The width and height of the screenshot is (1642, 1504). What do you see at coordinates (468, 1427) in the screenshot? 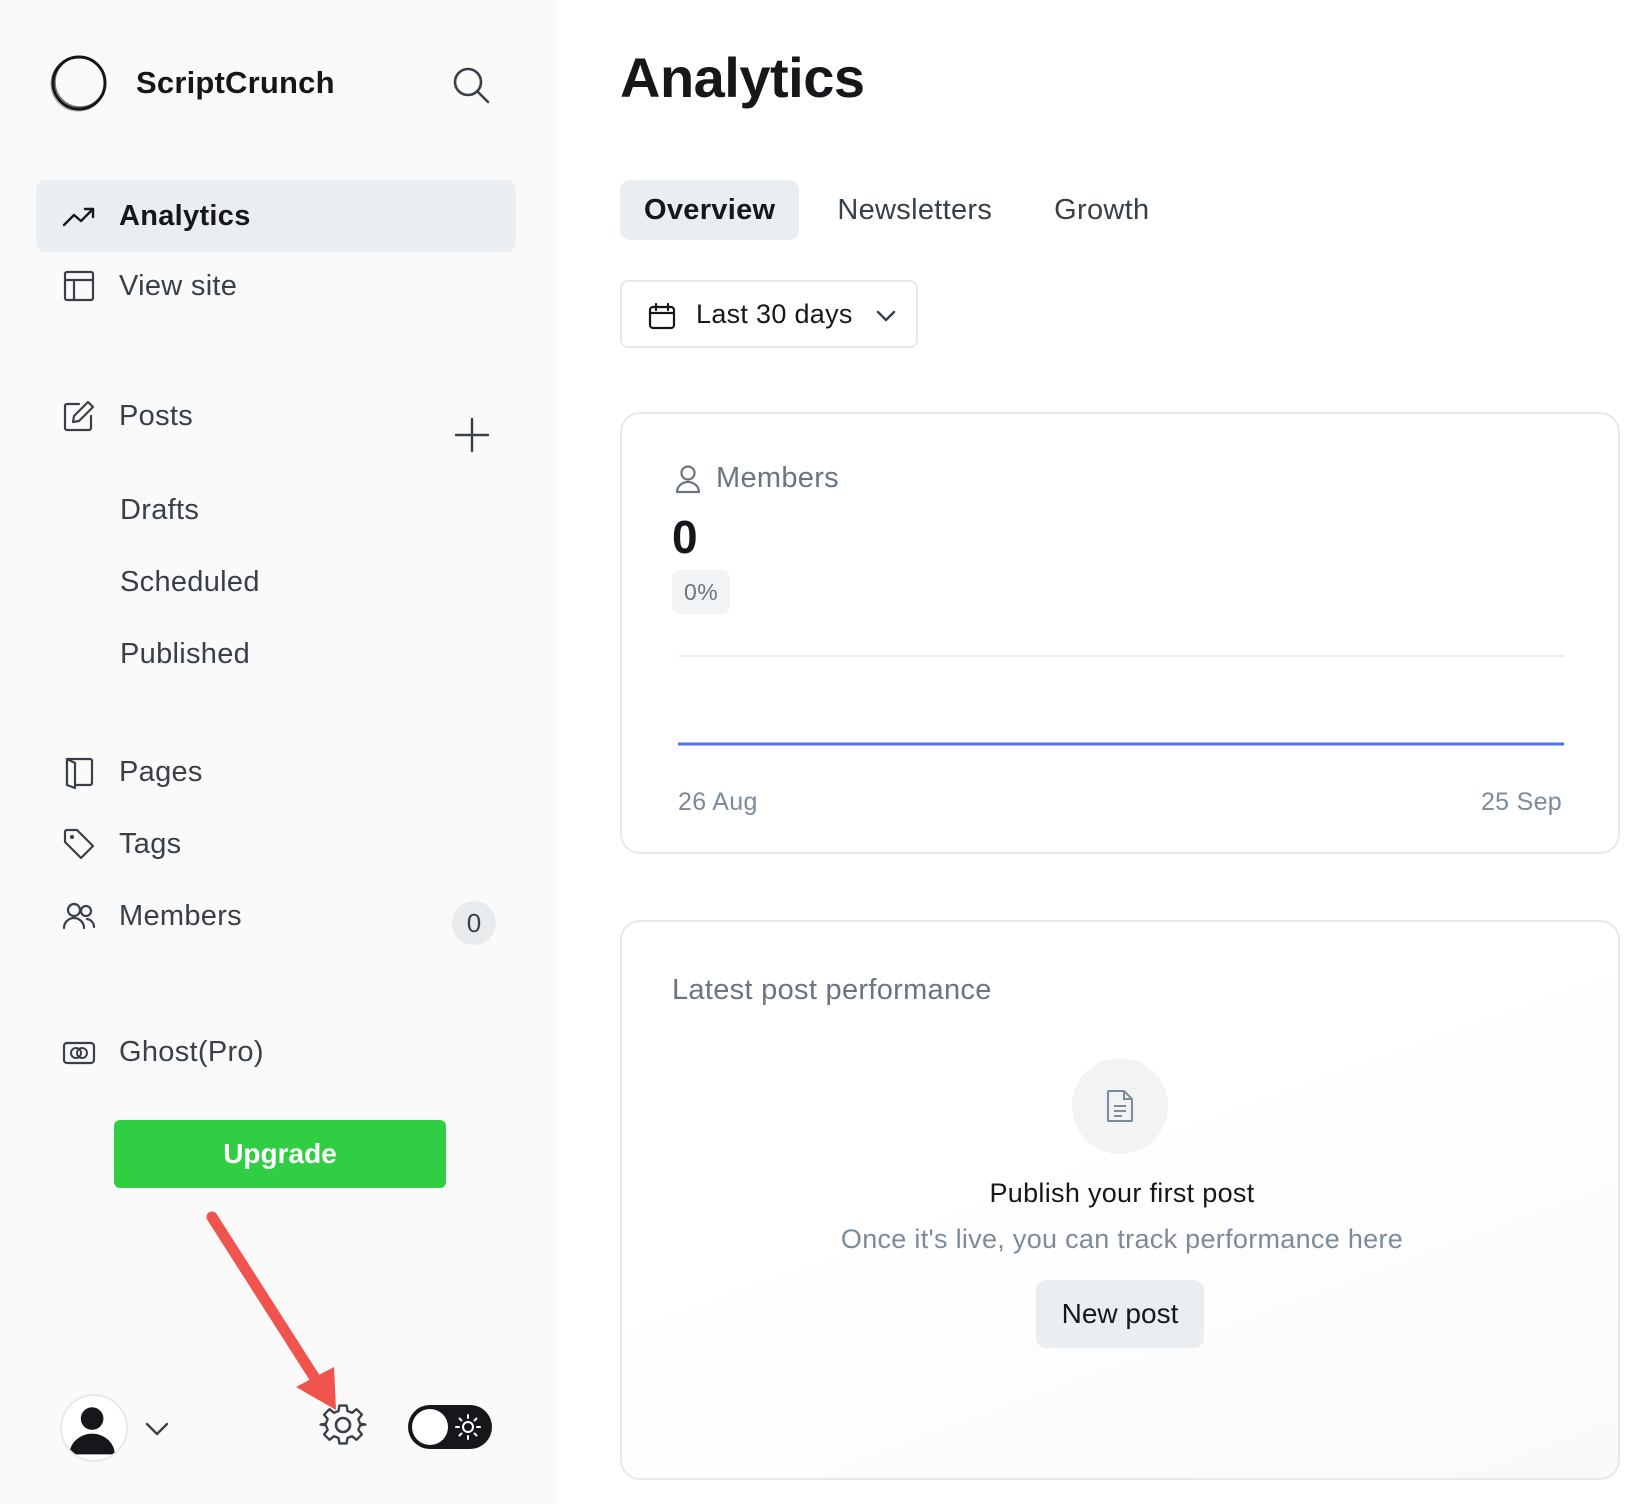
I see `sun-icon` at bounding box center [468, 1427].